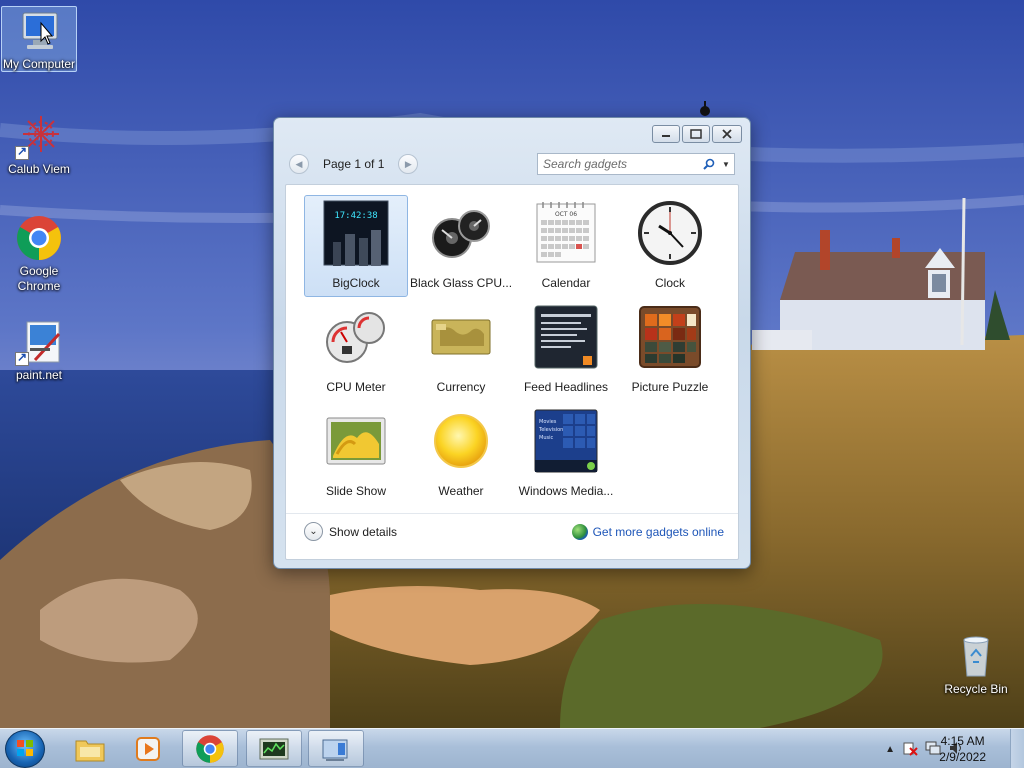 The width and height of the screenshot is (1024, 768). I want to click on media-menu-item: Movies, so click(548, 422).